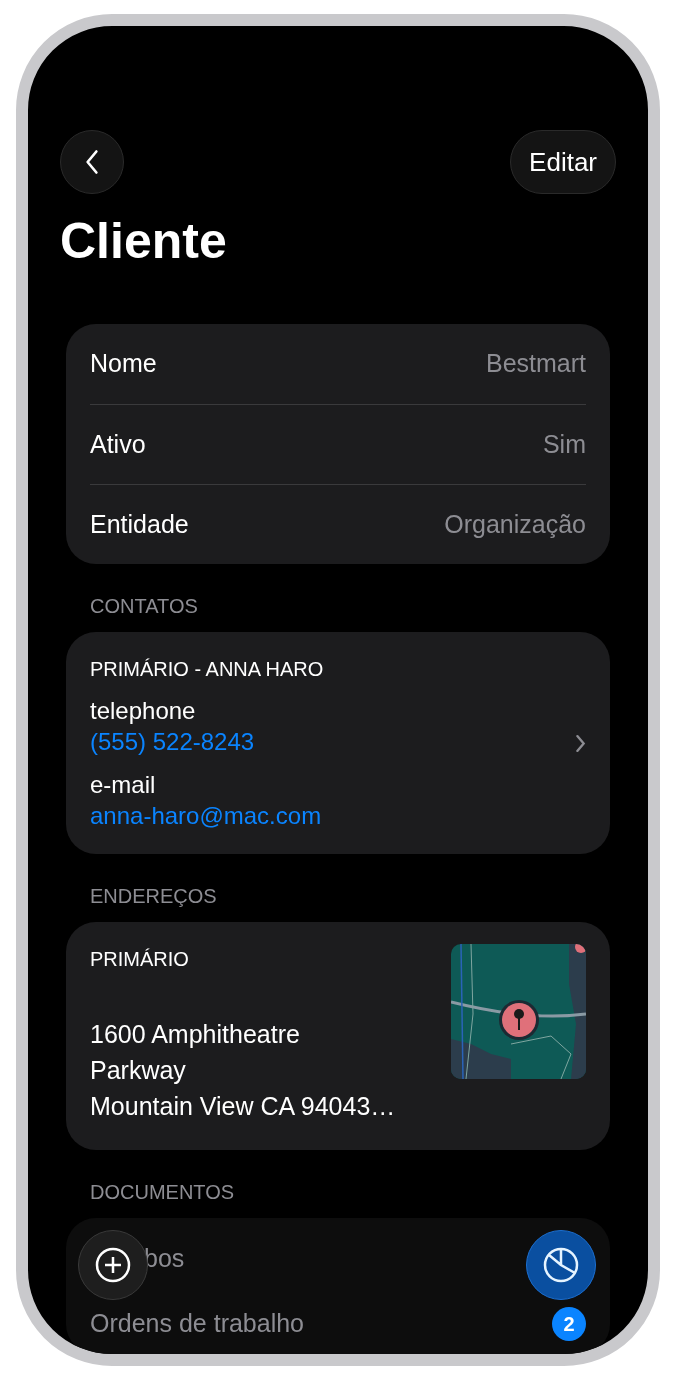 The width and height of the screenshot is (675, 1380). I want to click on contact-label: e-mail, so click(123, 785).